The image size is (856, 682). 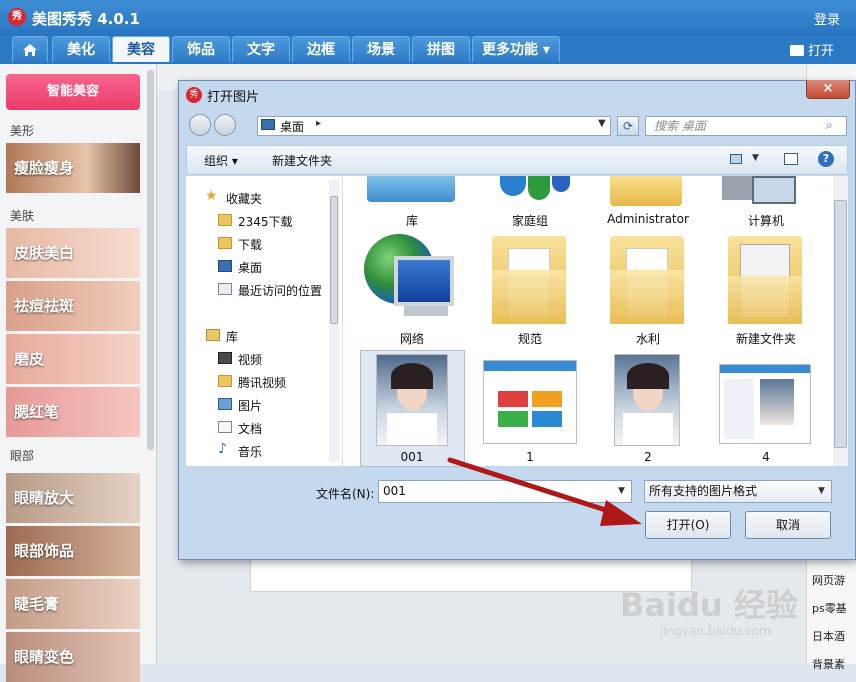 What do you see at coordinates (709, 605) in the screenshot?
I see `watermark-logo: Baidu 经验` at bounding box center [709, 605].